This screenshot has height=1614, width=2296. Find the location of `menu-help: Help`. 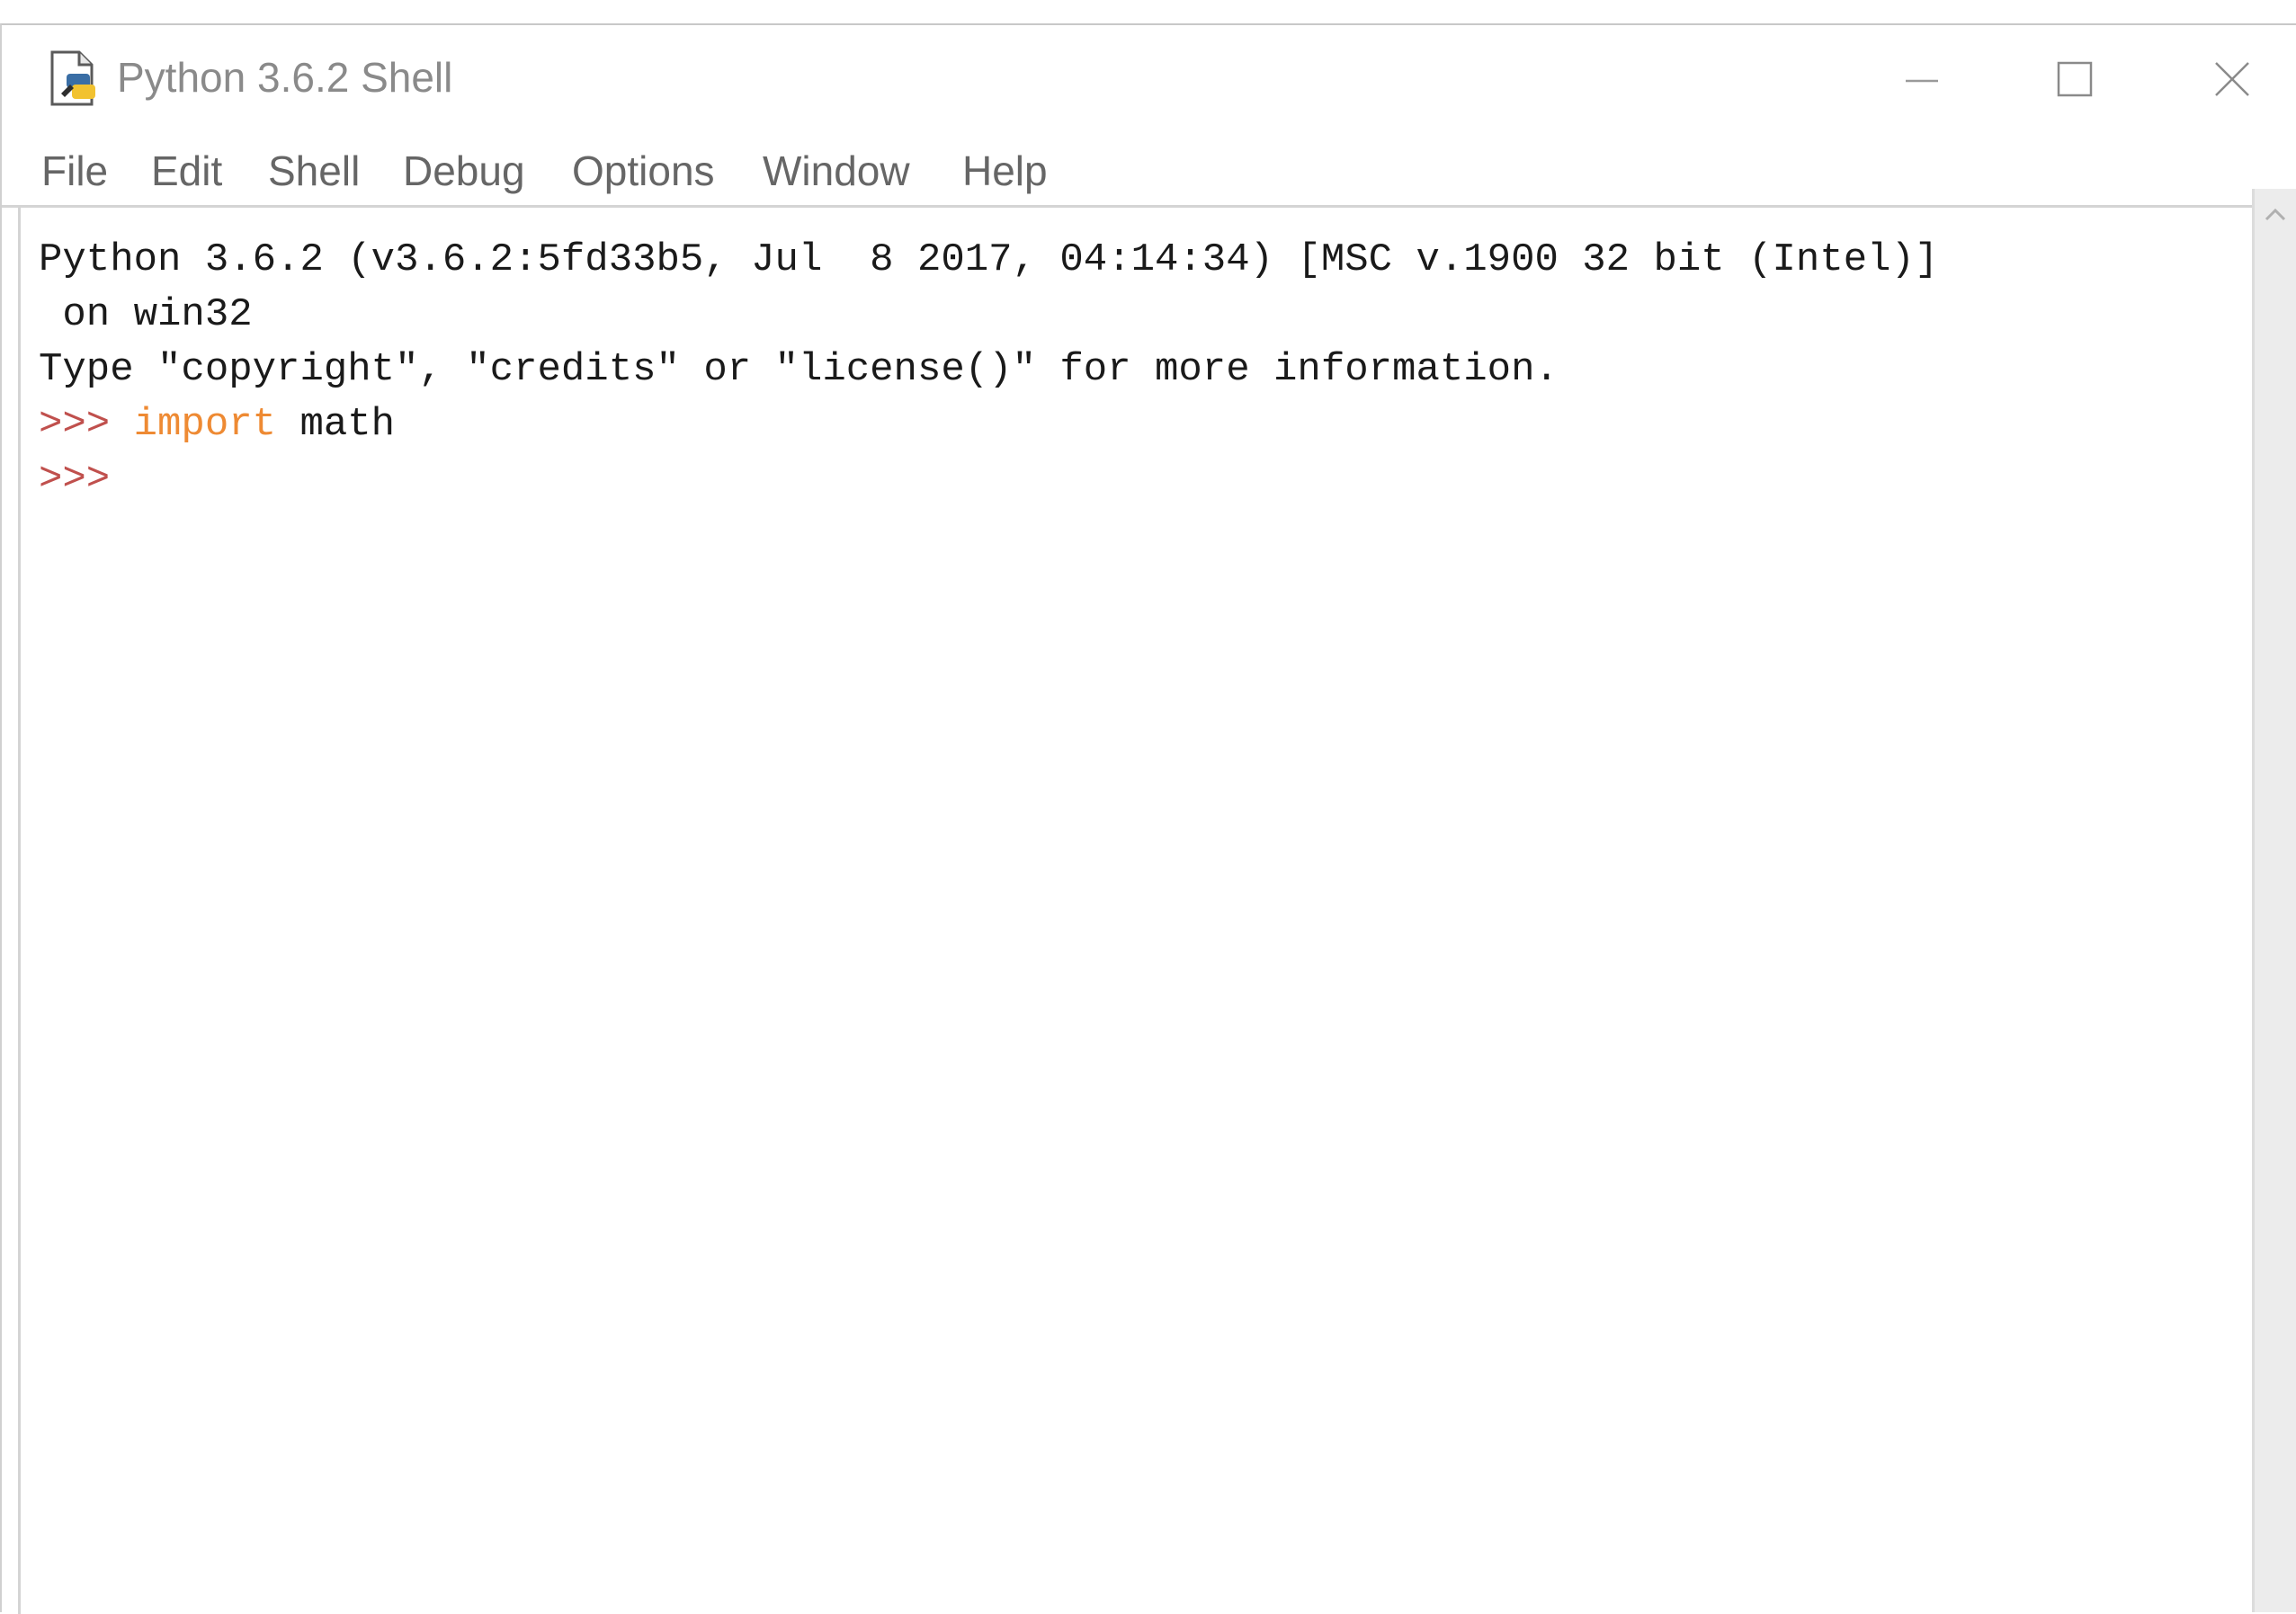

menu-help: Help is located at coordinates (1005, 171).